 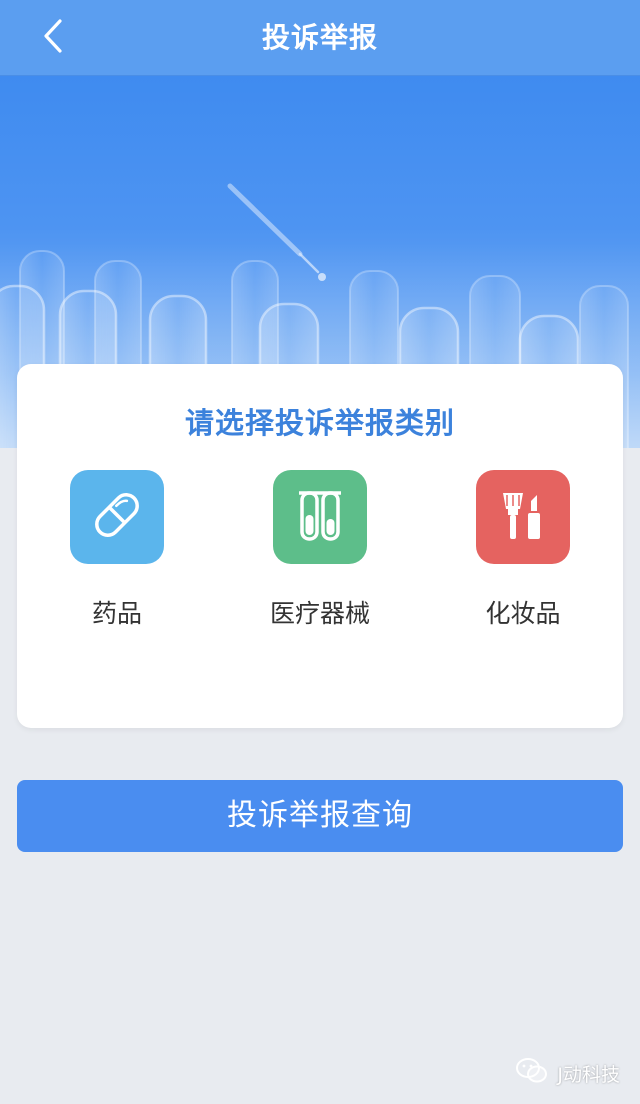 I want to click on makeup-brush-lipstick-icon, so click(x=523, y=517).